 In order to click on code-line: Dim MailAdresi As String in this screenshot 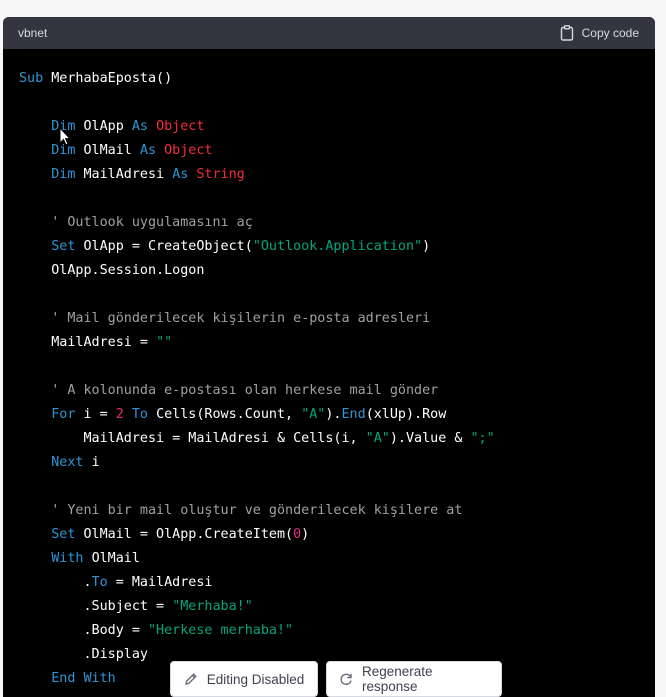, I will do `click(337, 175)`.